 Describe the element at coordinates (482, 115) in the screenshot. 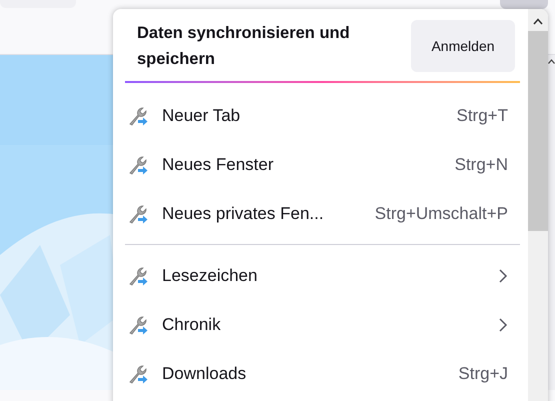

I see `shortcut-text: Strg+T` at that location.